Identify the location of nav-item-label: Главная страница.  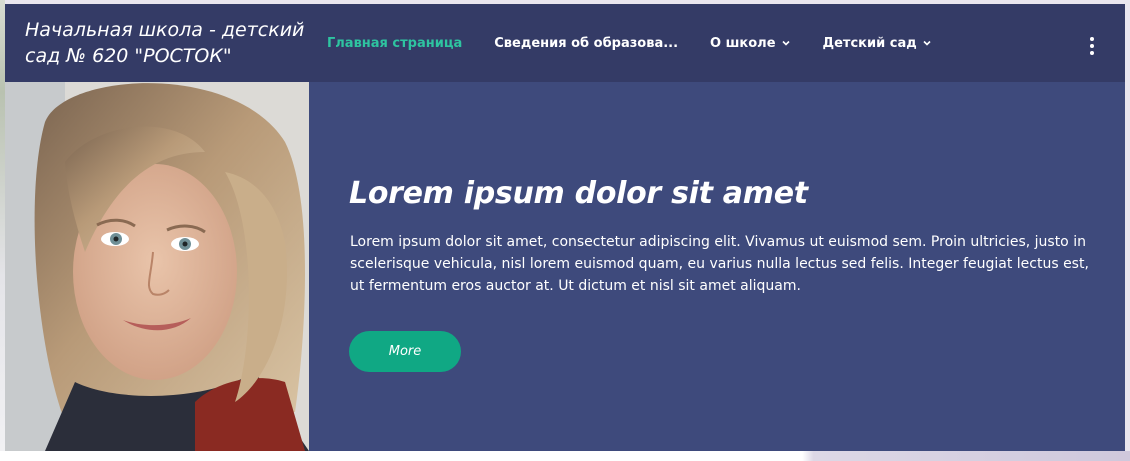
(395, 43).